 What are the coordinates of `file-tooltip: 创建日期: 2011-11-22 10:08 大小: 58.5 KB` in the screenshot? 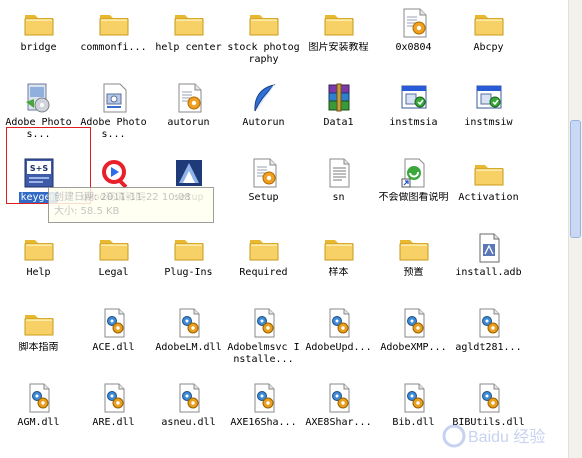 It's located at (131, 205).